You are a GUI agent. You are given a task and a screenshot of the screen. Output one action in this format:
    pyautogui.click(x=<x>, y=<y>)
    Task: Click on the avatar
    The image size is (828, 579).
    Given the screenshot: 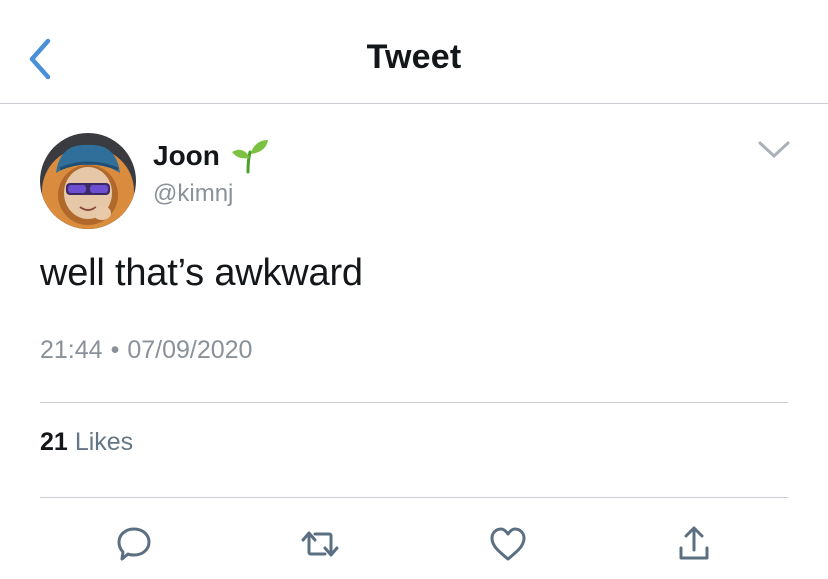 What is the action you would take?
    pyautogui.click(x=88, y=181)
    